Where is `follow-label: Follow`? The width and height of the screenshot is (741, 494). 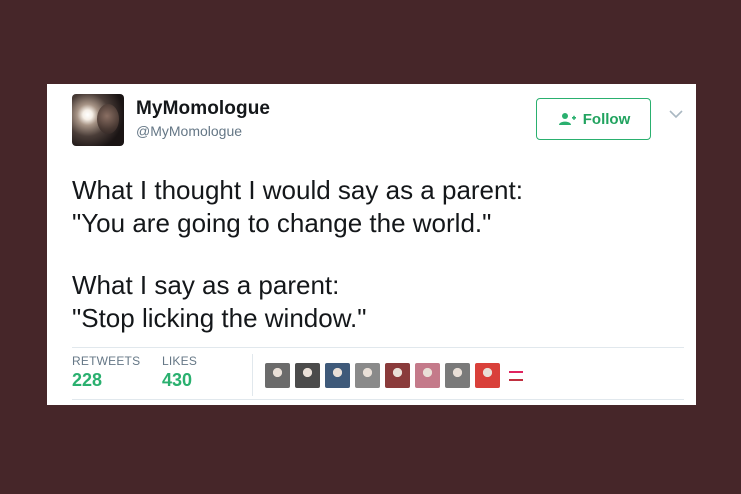 follow-label: Follow is located at coordinates (606, 119).